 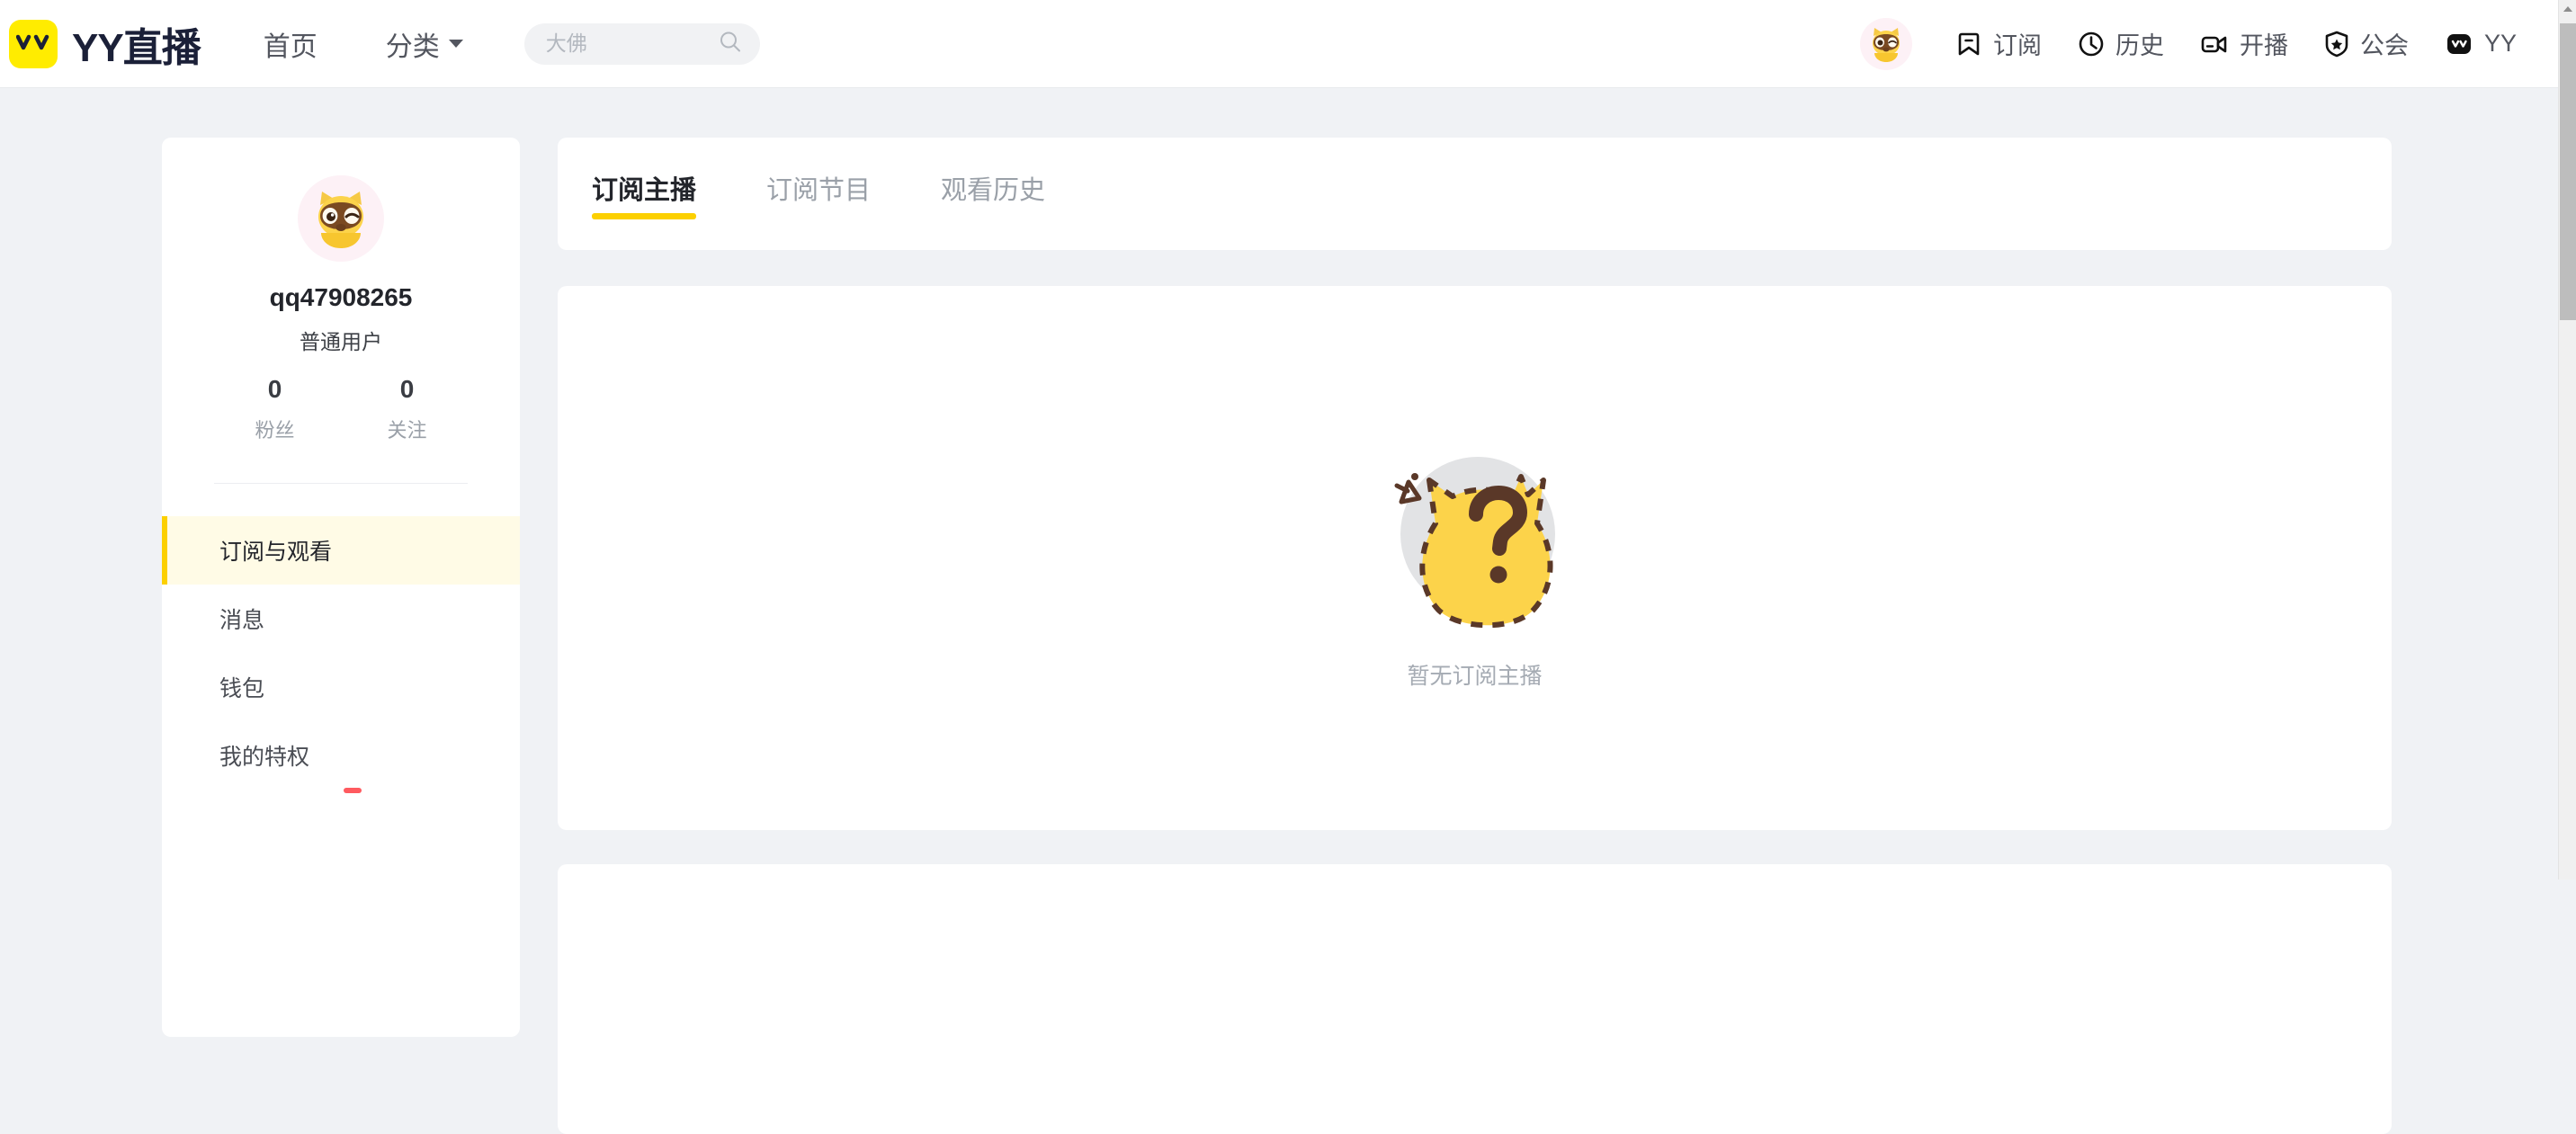 I want to click on cat-question-mark-illustration, so click(x=1469, y=530).